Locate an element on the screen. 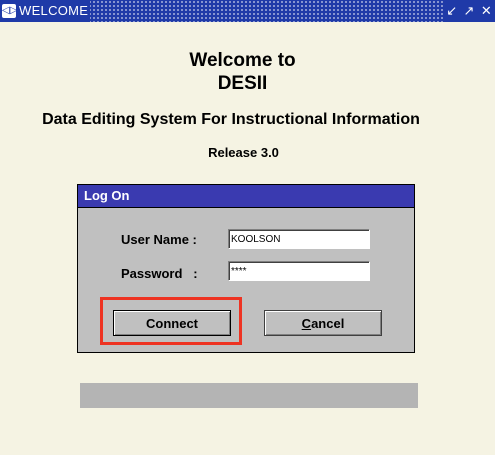  maximize-icon: ↗ is located at coordinates (469, 11).